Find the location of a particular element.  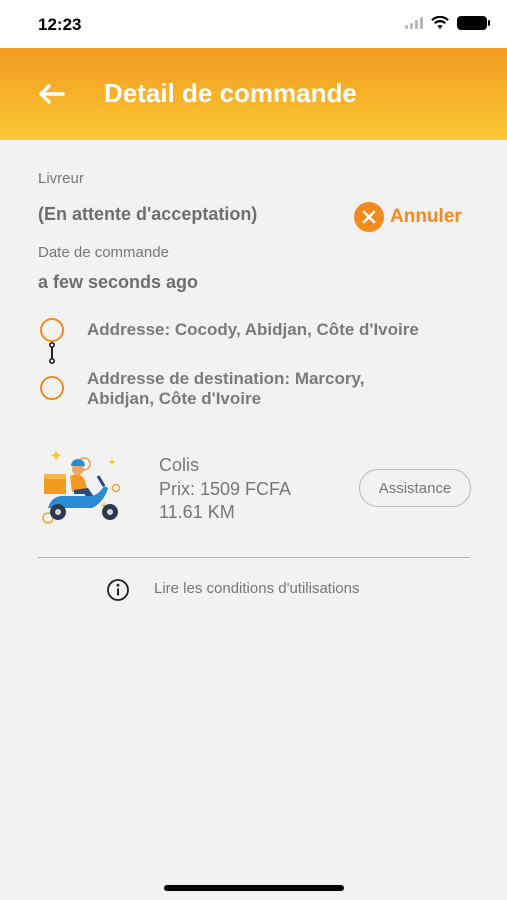

info-circle-icon is located at coordinates (118, 590).